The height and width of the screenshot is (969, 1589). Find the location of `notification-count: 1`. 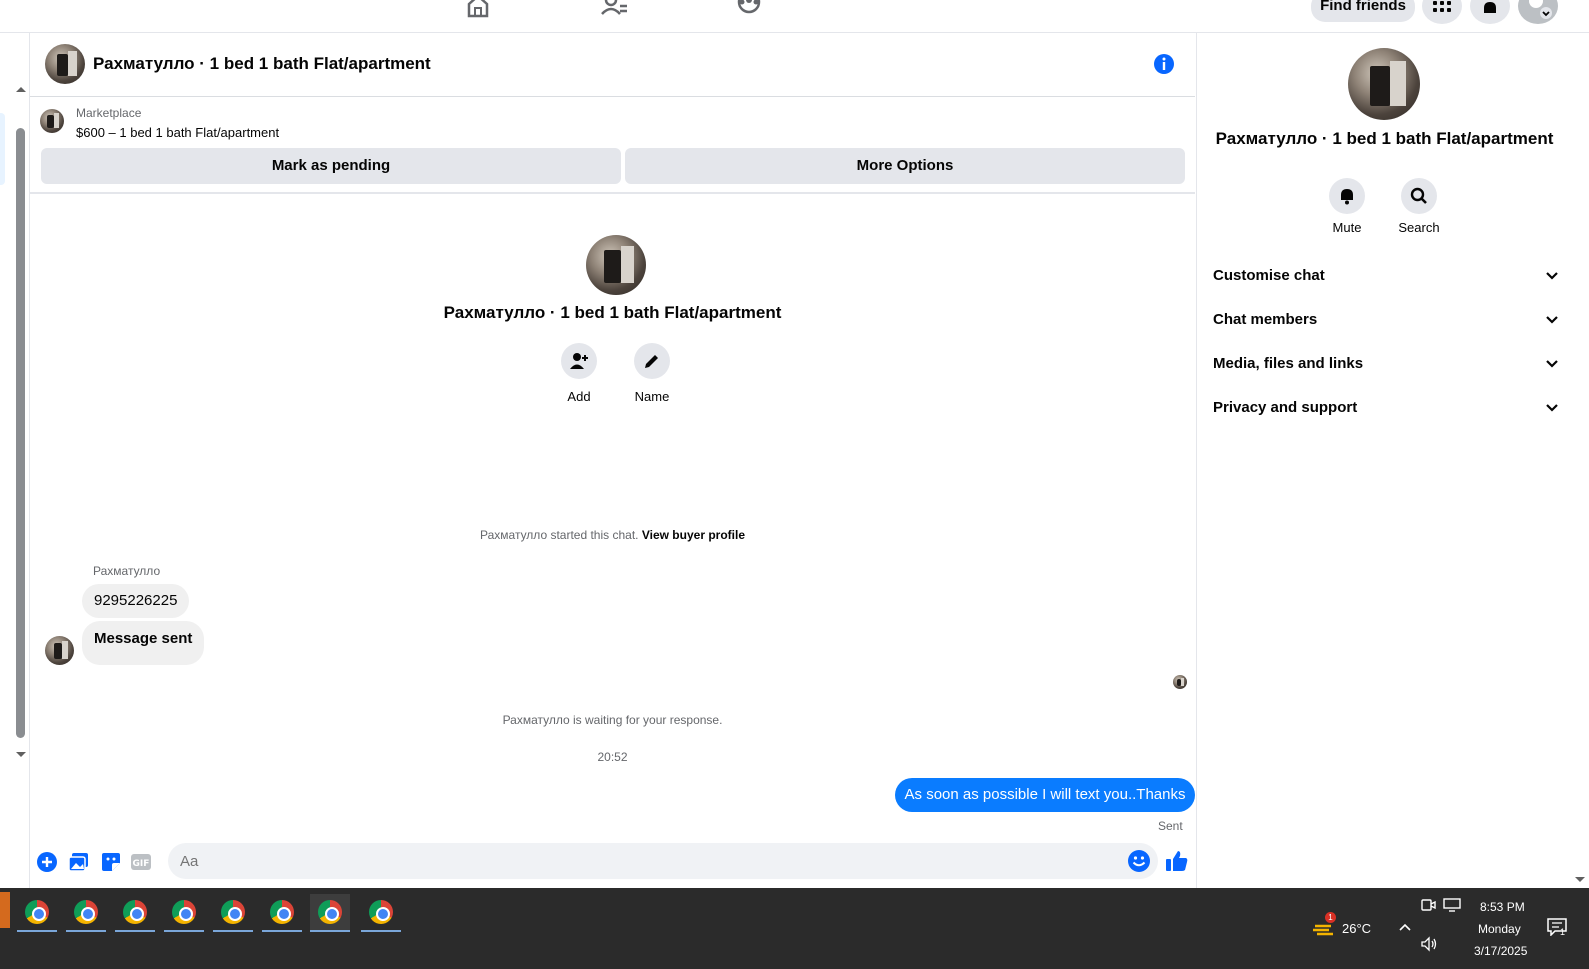

notification-count: 1 is located at coordinates (1563, 932).